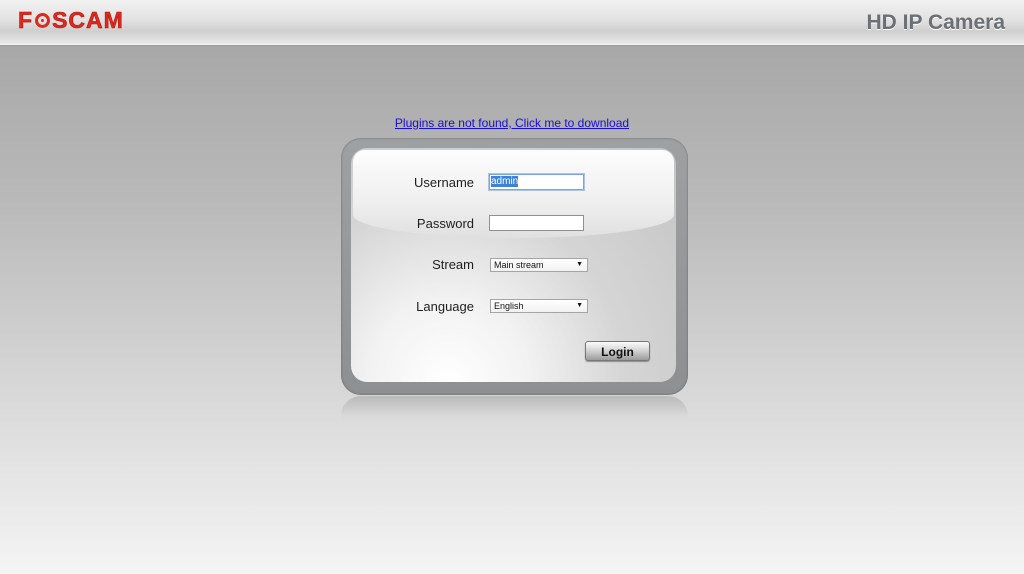 This screenshot has width=1024, height=574. I want to click on product-name: HD IP Camera, so click(935, 22).